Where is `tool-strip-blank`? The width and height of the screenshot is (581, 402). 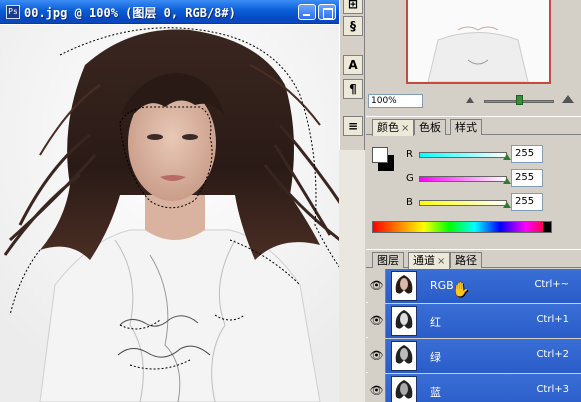 tool-strip-blank is located at coordinates (352, 276).